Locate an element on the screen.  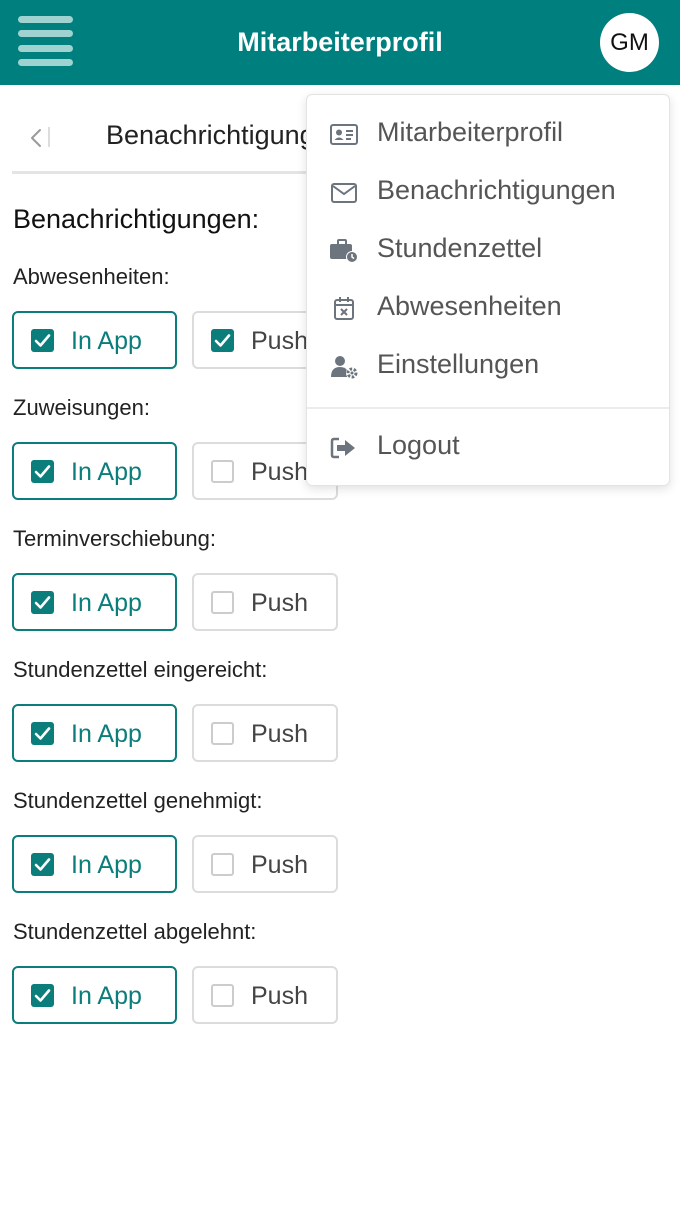
page-title: Mitarbeiterprofil is located at coordinates (340, 42).